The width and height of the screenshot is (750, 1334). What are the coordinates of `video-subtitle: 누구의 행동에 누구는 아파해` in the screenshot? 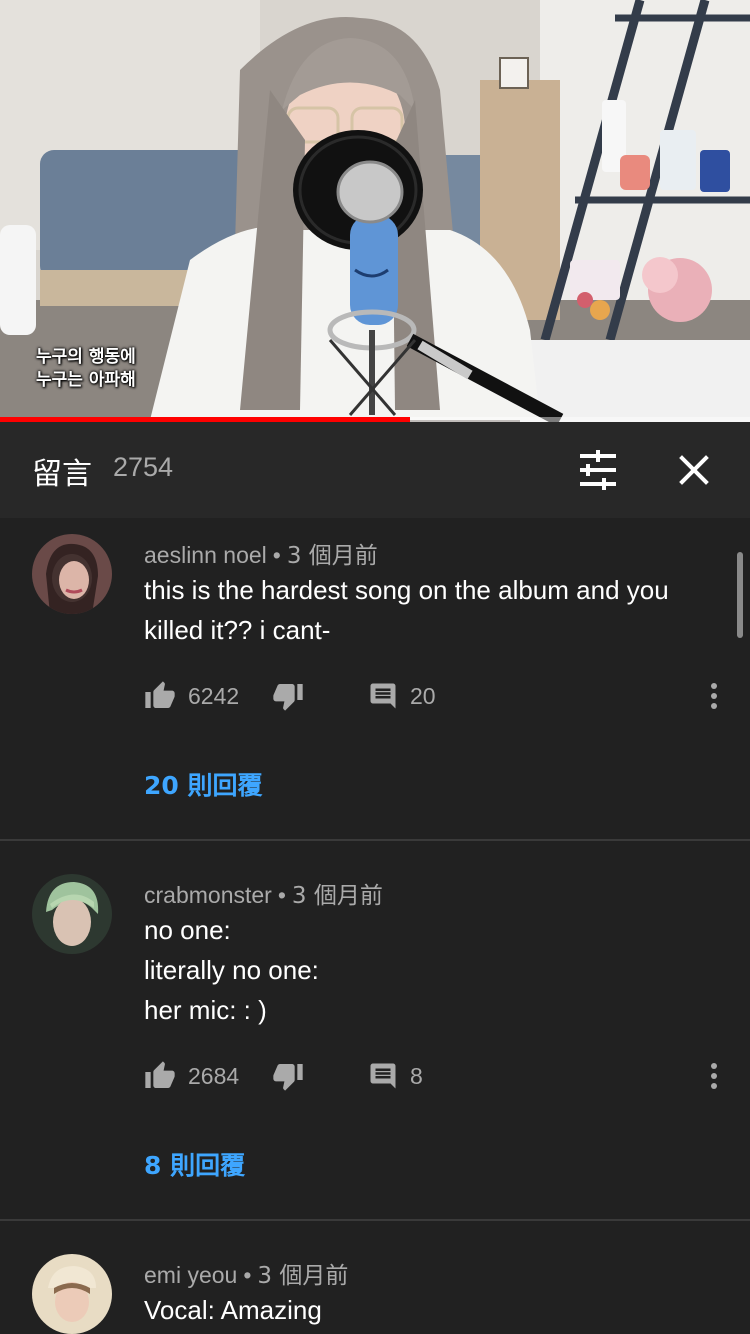 It's located at (86, 369).